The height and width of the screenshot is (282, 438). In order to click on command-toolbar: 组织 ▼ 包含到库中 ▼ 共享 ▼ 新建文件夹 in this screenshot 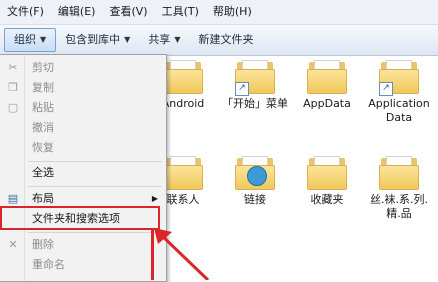, I will do `click(219, 40)`.